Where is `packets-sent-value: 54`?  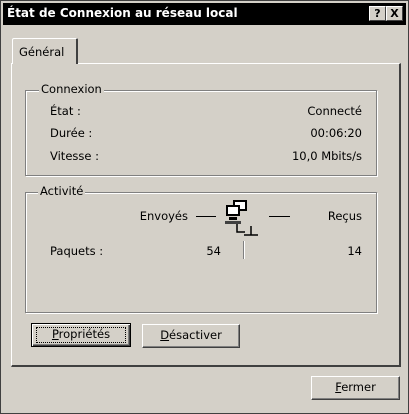 packets-sent-value: 54 is located at coordinates (213, 251).